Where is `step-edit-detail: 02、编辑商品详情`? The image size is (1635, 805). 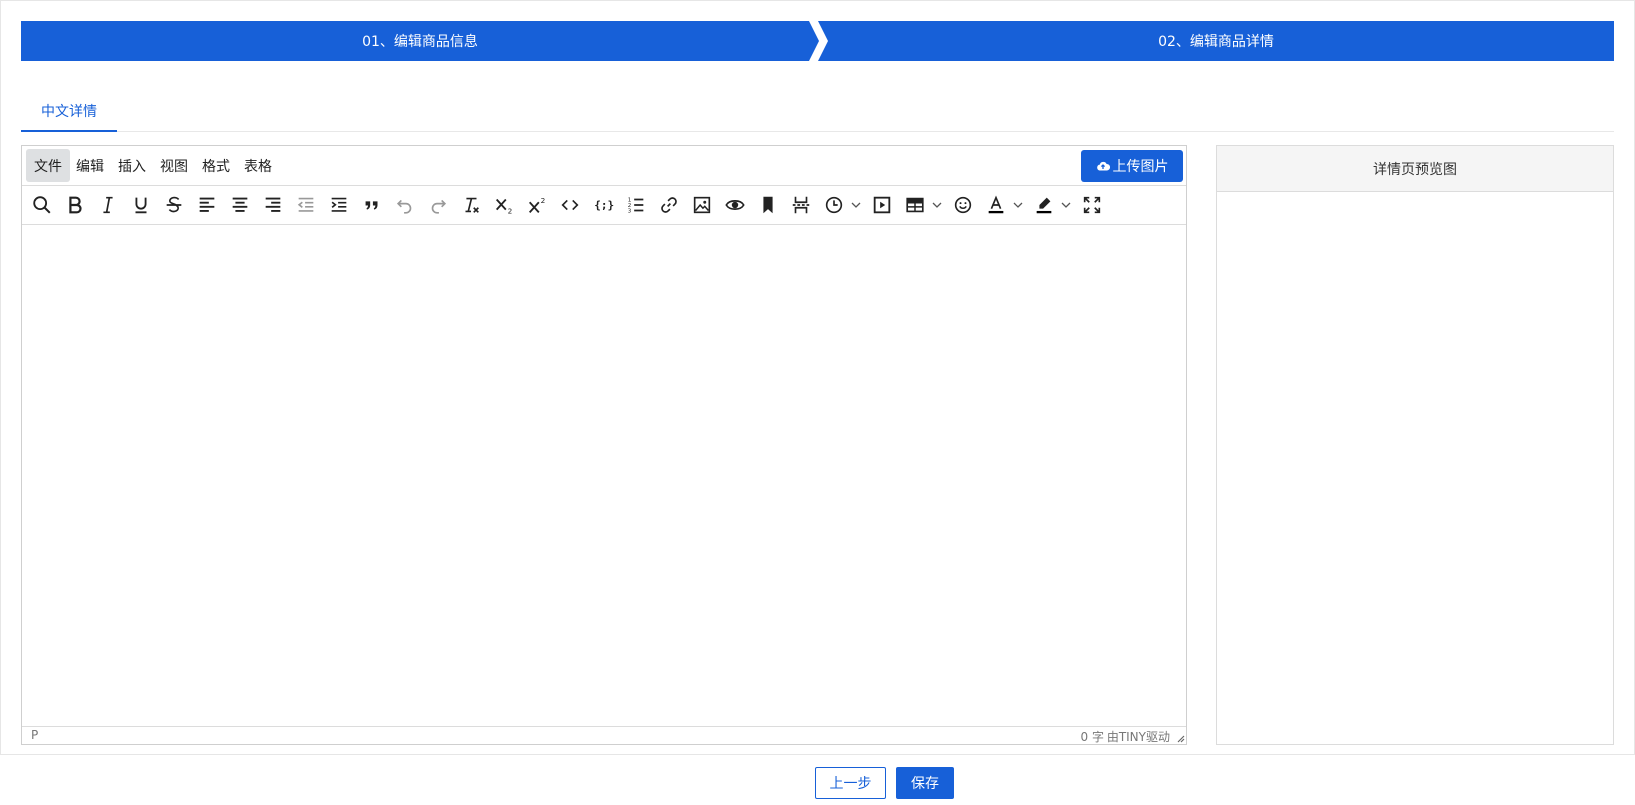 step-edit-detail: 02、编辑商品详情 is located at coordinates (1216, 41).